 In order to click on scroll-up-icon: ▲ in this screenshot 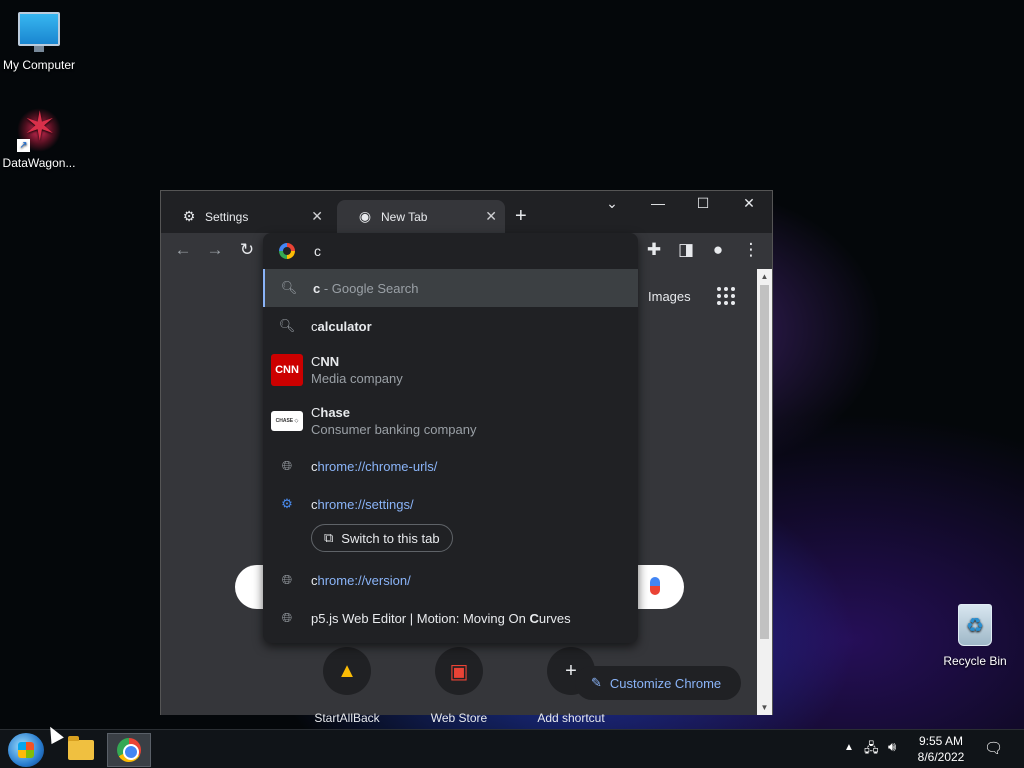, I will do `click(764, 276)`.